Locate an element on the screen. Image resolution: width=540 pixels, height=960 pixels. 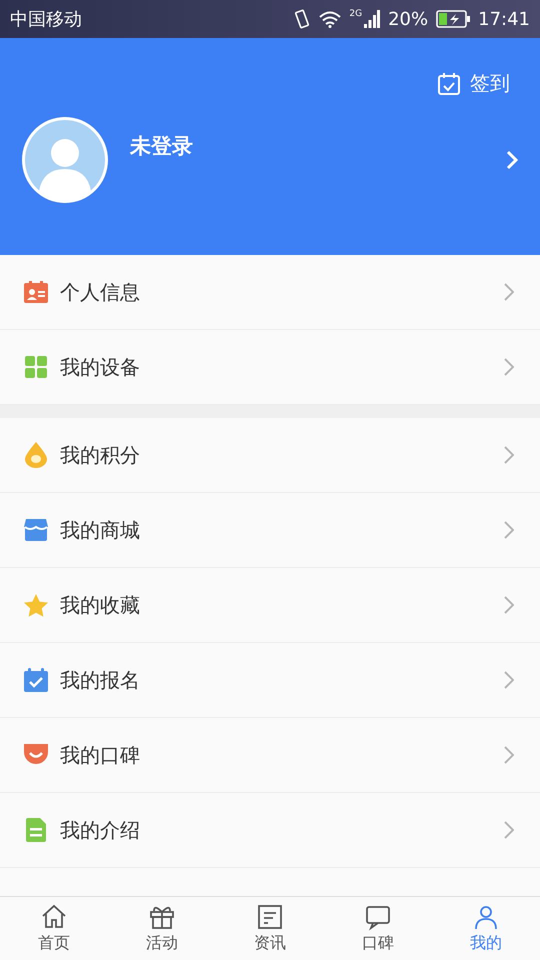
wifi-icon is located at coordinates (330, 19).